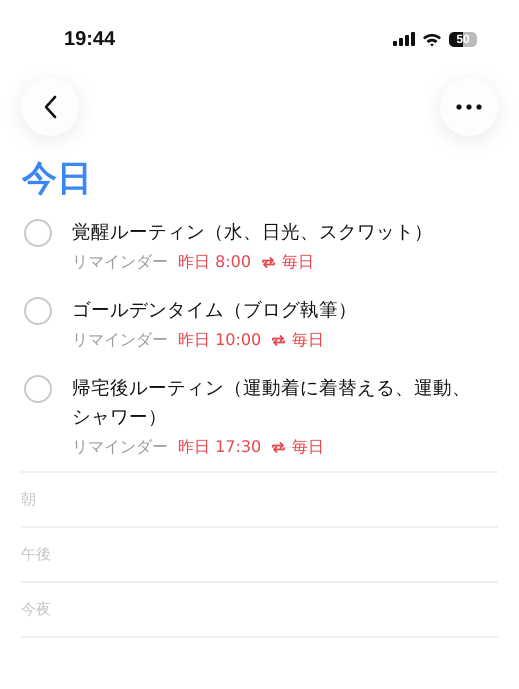 This screenshot has width=519, height=689. What do you see at coordinates (220, 447) in the screenshot?
I see `reminder-time: 昨日 17:30` at bounding box center [220, 447].